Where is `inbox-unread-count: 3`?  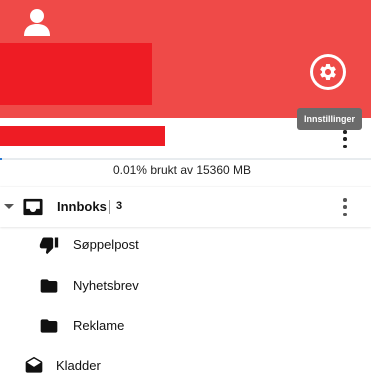
inbox-unread-count: 3 is located at coordinates (119, 206).